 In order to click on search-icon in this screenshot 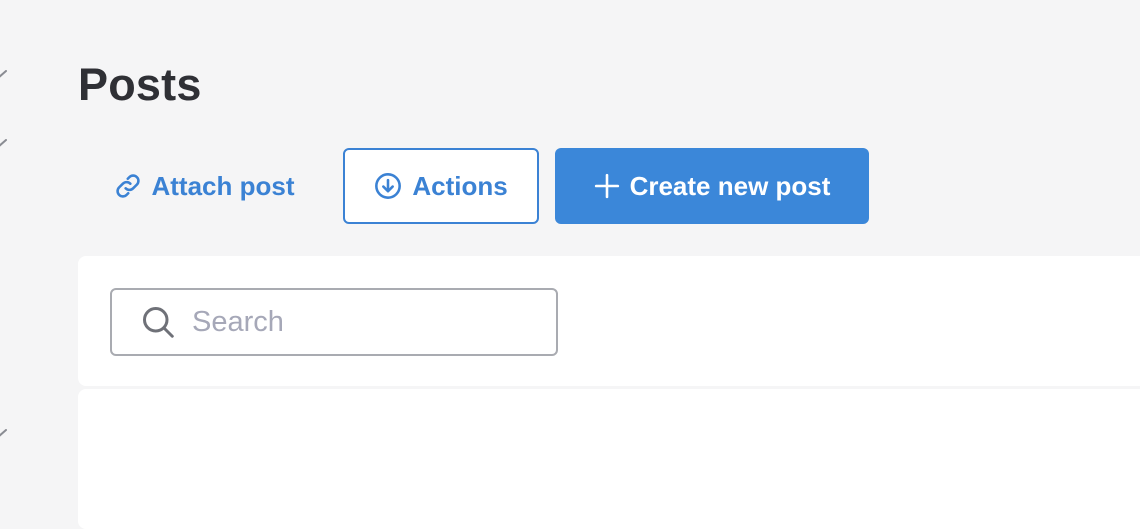, I will do `click(158, 322)`.